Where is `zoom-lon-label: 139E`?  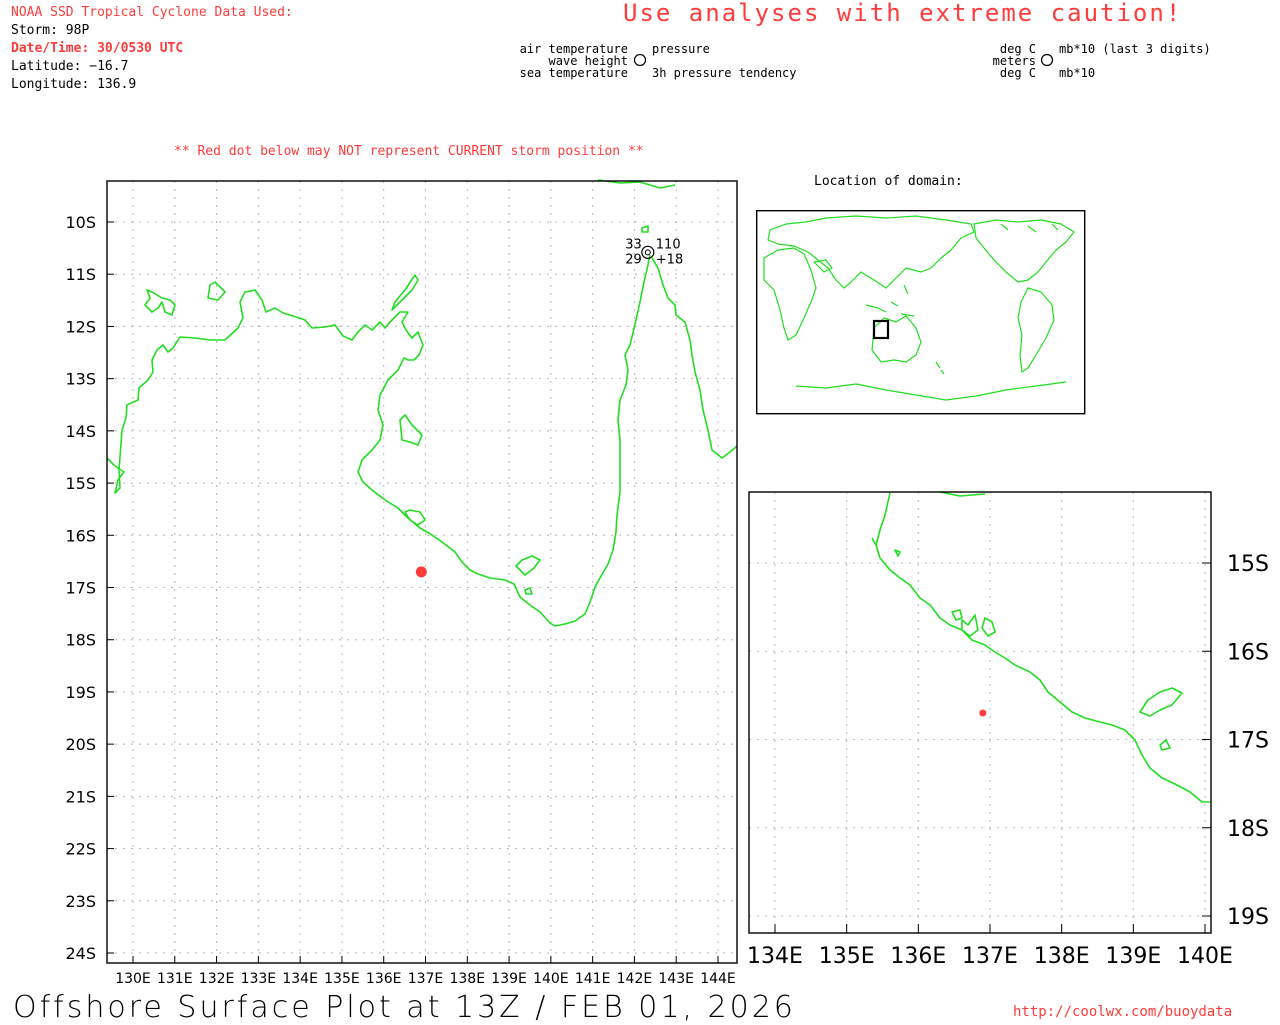
zoom-lon-label: 139E is located at coordinates (1133, 956).